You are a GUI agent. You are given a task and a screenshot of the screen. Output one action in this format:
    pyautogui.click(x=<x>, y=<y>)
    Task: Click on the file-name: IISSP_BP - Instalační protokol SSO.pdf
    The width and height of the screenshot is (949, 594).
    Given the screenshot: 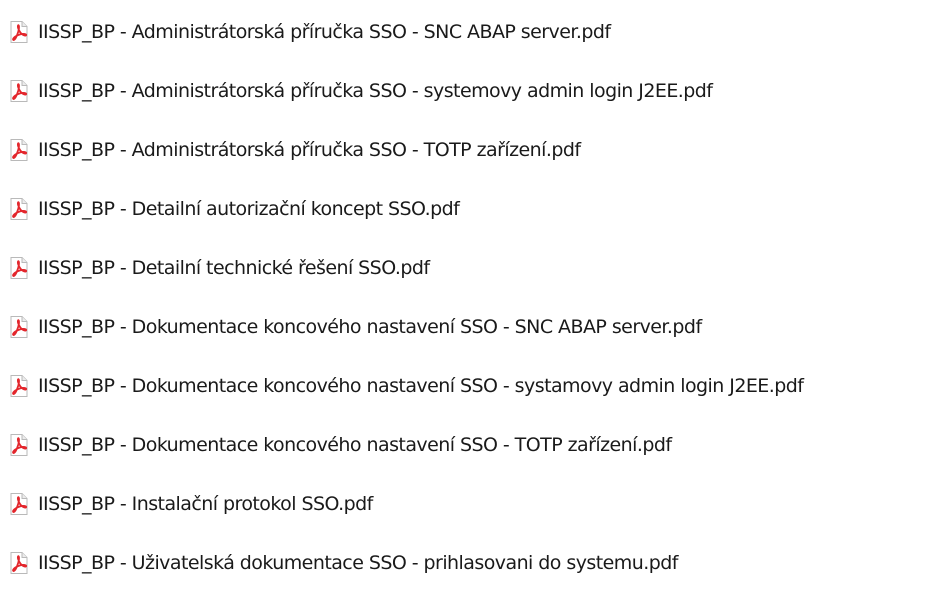 What is the action you would take?
    pyautogui.click(x=205, y=503)
    